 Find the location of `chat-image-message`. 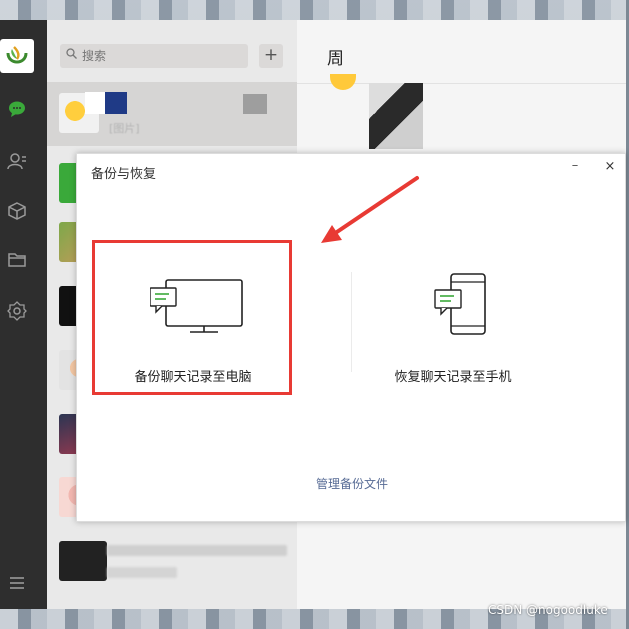

chat-image-message is located at coordinates (396, 116).